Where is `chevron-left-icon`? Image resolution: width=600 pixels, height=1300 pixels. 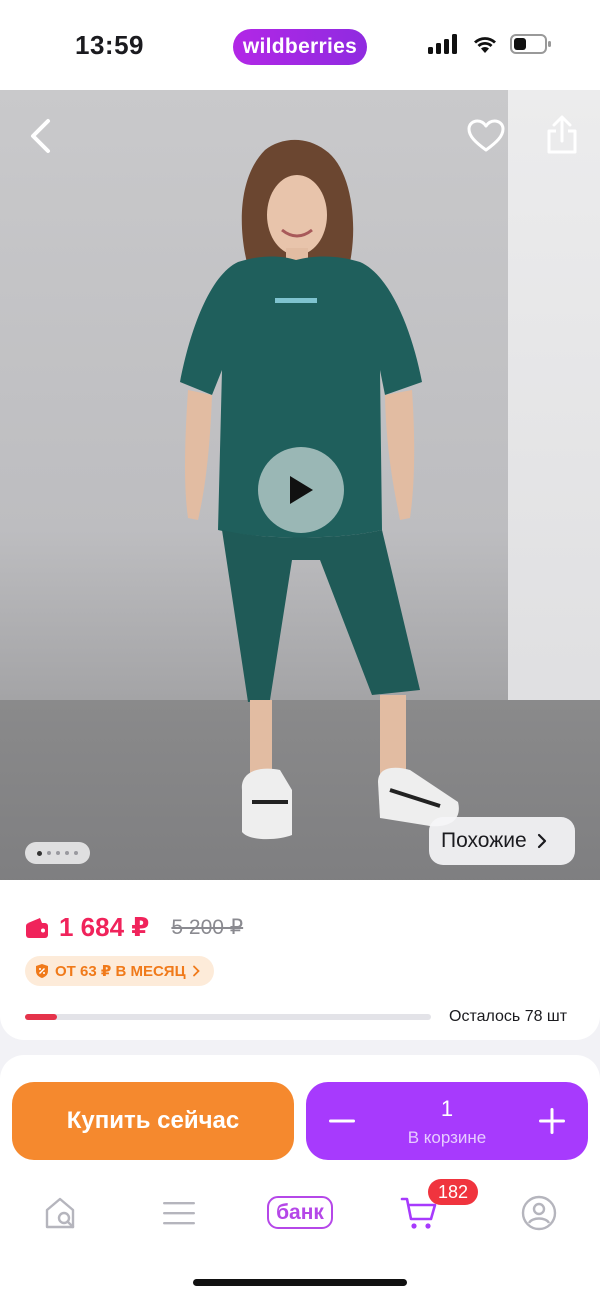 chevron-left-icon is located at coordinates (40, 136).